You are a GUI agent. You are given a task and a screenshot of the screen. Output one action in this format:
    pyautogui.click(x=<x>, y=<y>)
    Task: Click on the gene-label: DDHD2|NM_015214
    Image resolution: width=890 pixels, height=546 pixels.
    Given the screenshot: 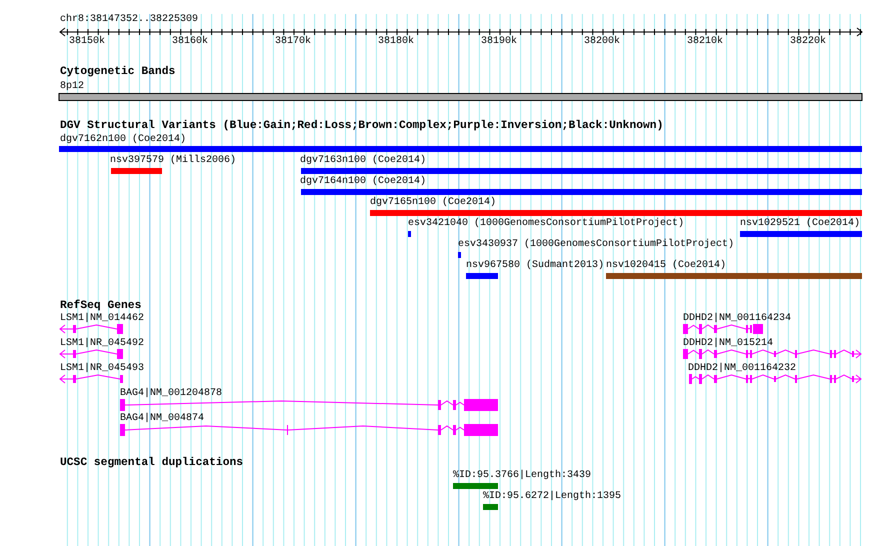 What is the action you would take?
    pyautogui.click(x=728, y=344)
    